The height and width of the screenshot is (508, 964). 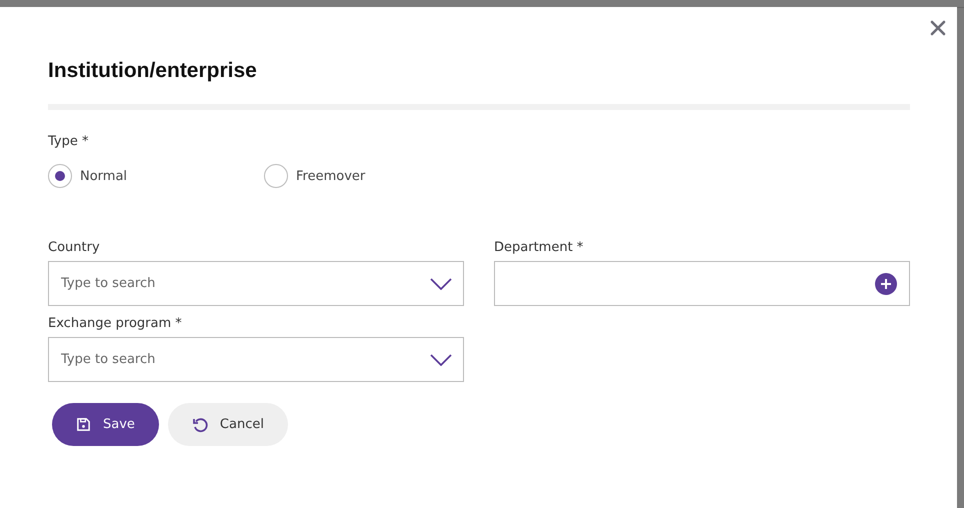 What do you see at coordinates (153, 71) in the screenshot?
I see `dialog-title: Institution/enterprise` at bounding box center [153, 71].